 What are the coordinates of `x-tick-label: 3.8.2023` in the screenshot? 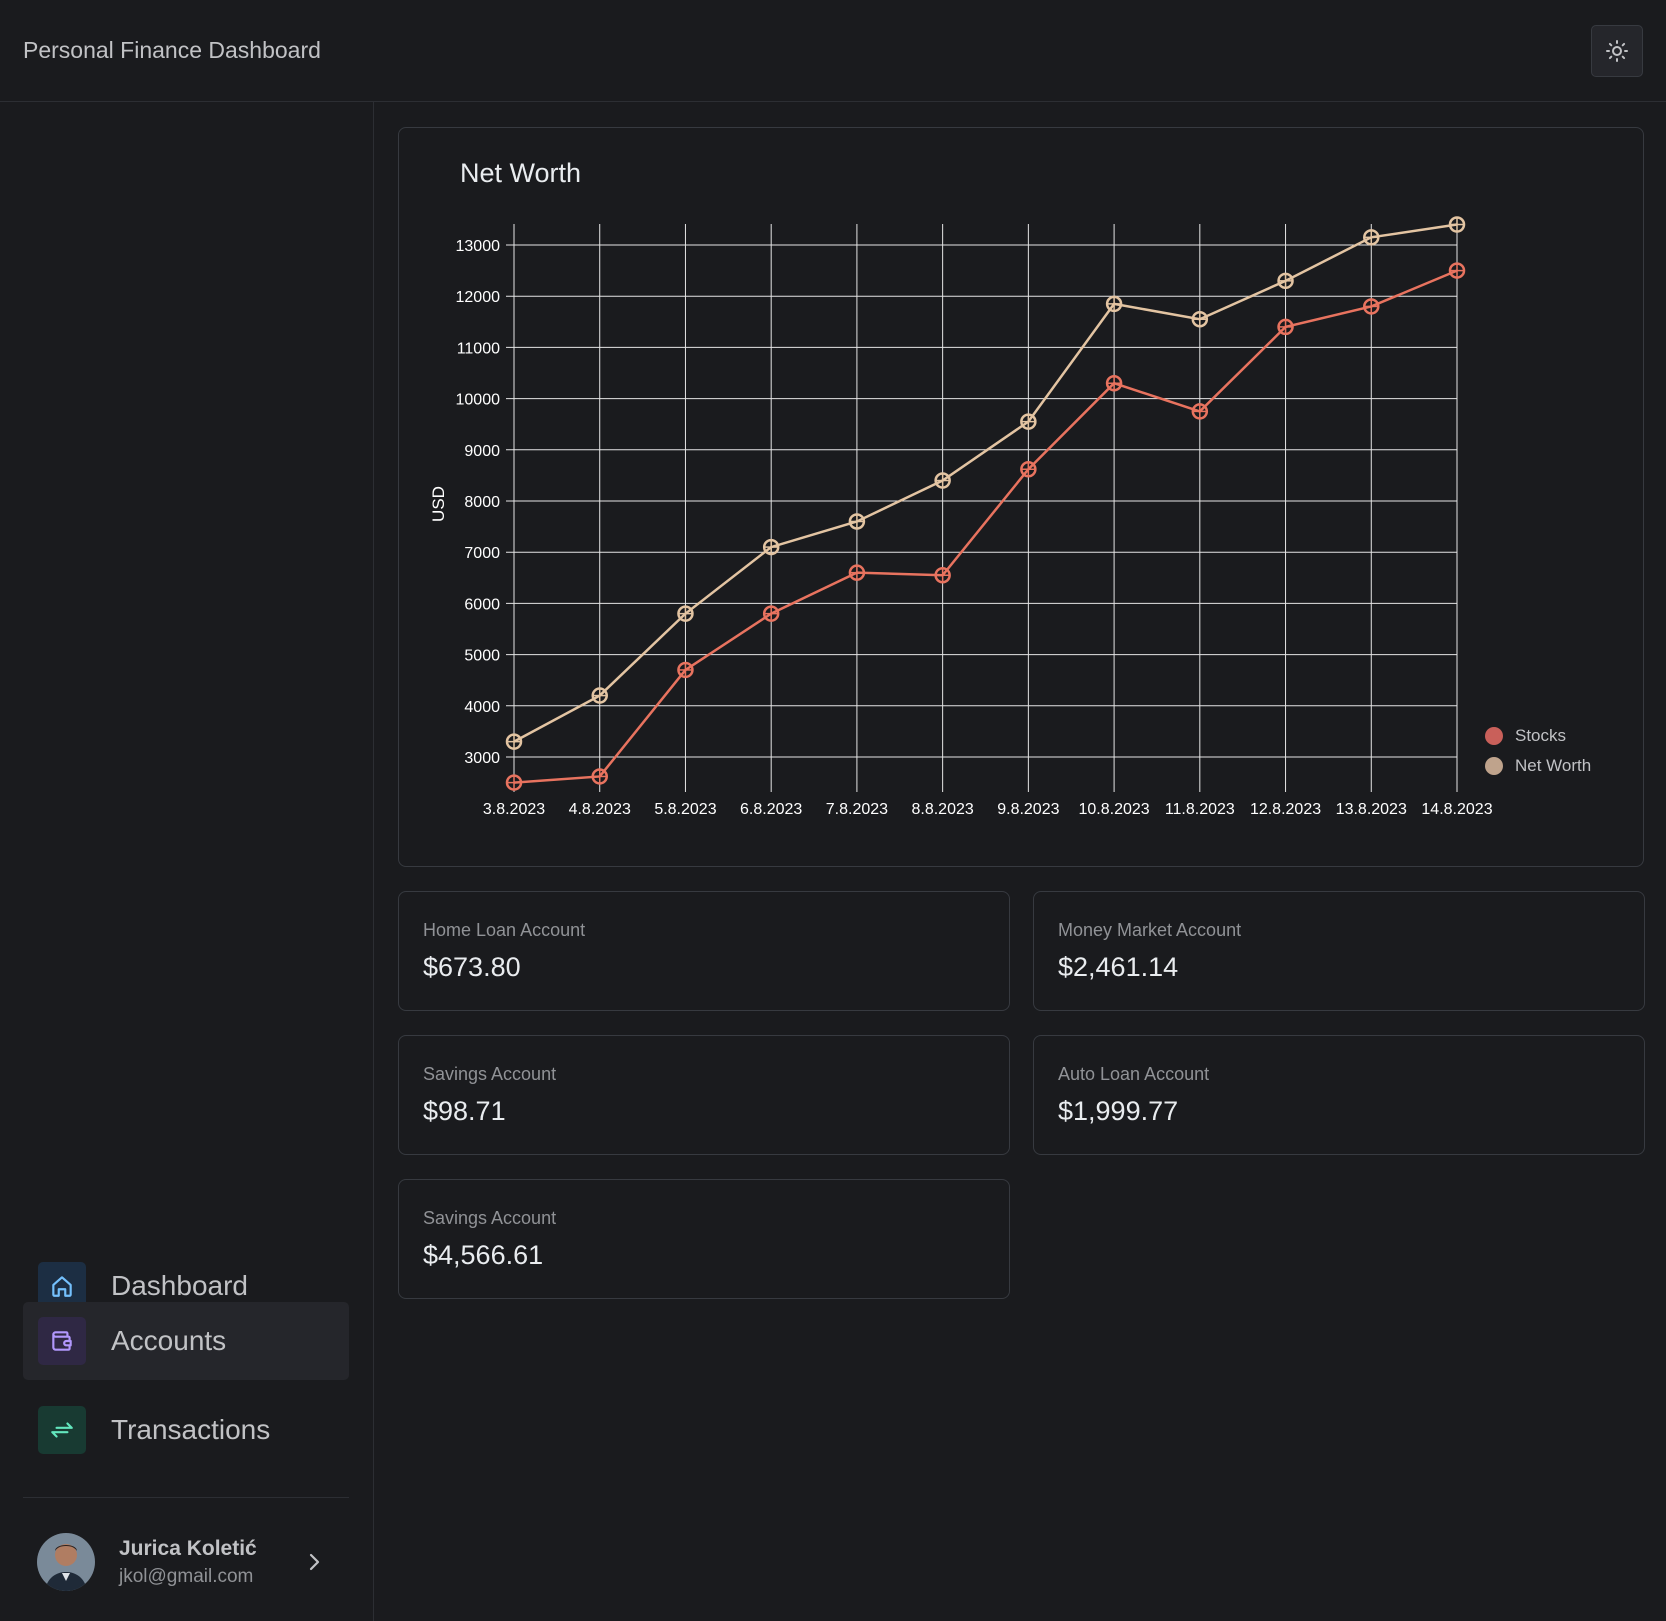 It's located at (514, 809).